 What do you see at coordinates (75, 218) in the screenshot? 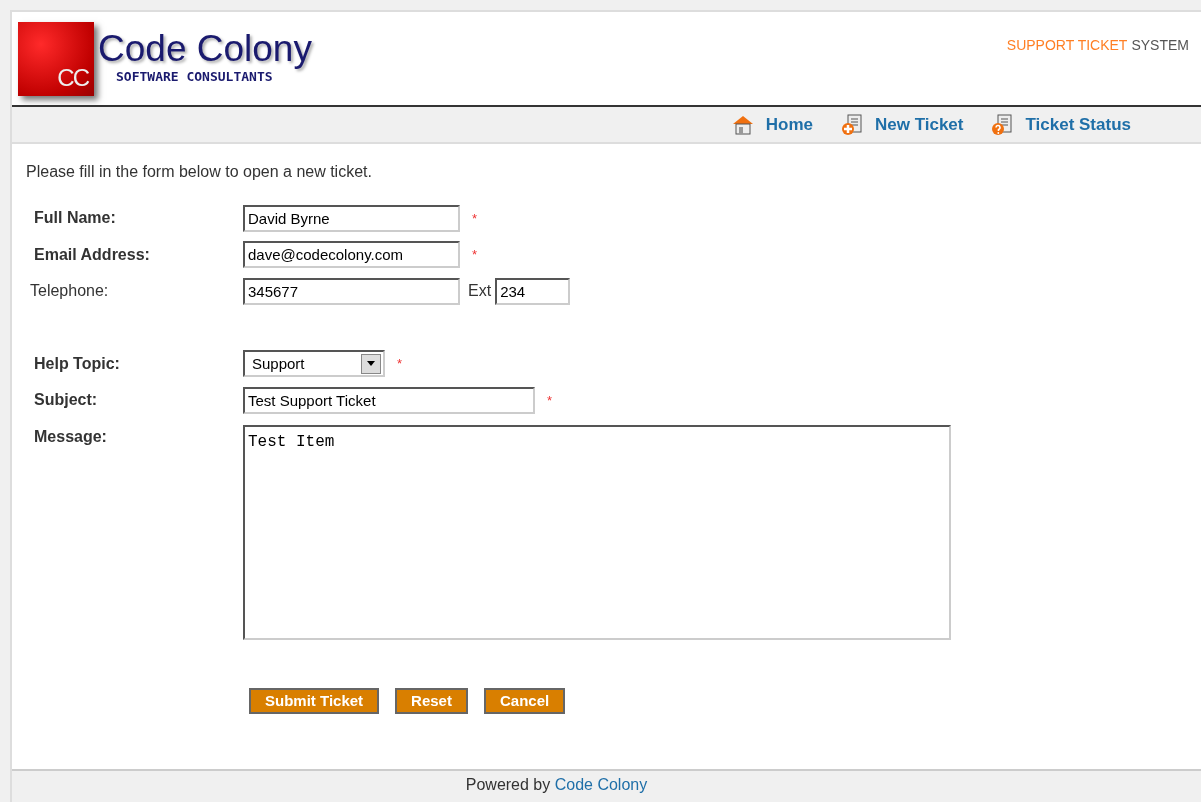
I see `field-label: Full Name:` at bounding box center [75, 218].